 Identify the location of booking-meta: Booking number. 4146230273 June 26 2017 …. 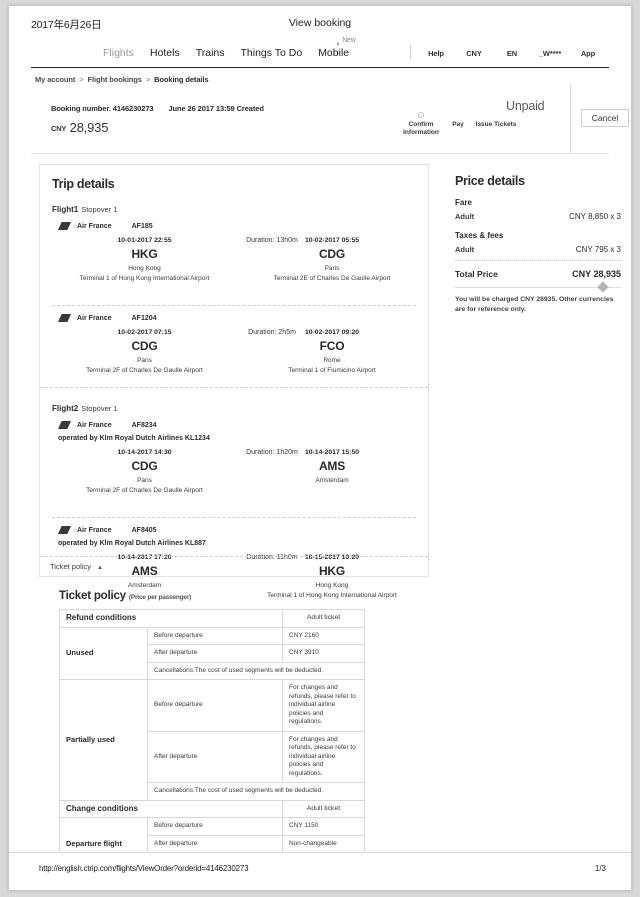
(157, 108).